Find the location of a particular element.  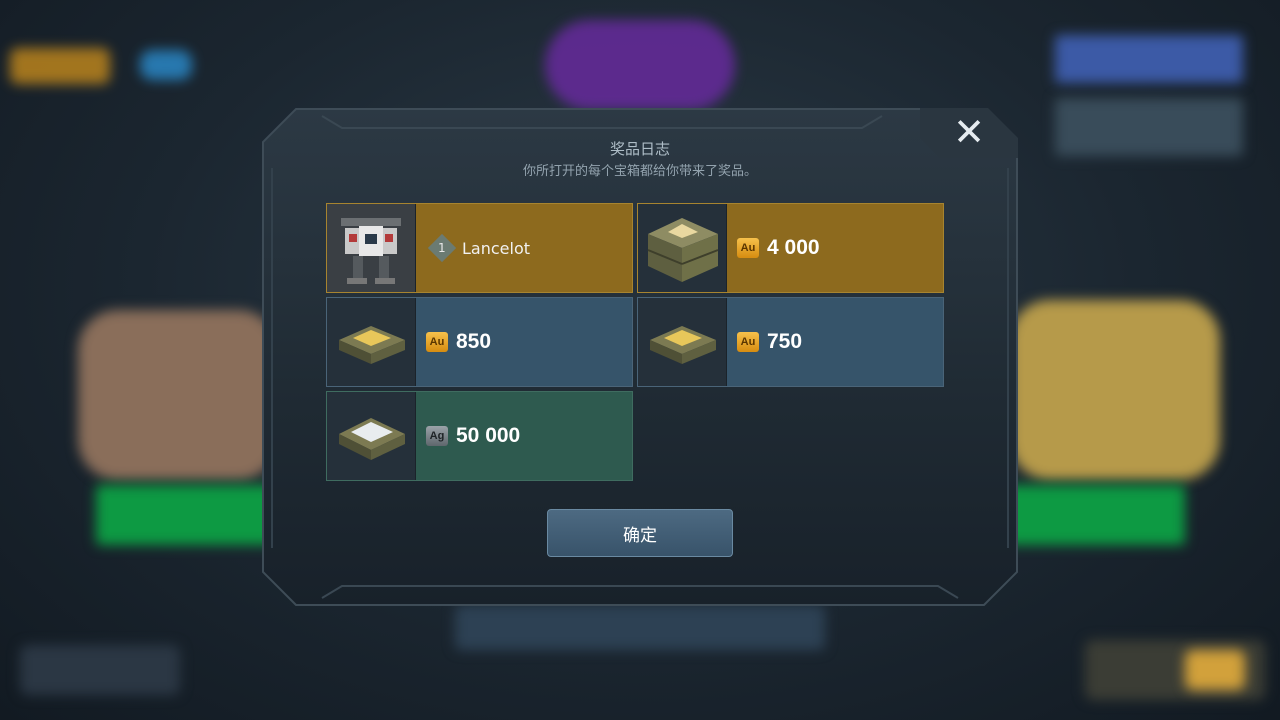

reward-card-gold-750: Au 750 is located at coordinates (790, 342).